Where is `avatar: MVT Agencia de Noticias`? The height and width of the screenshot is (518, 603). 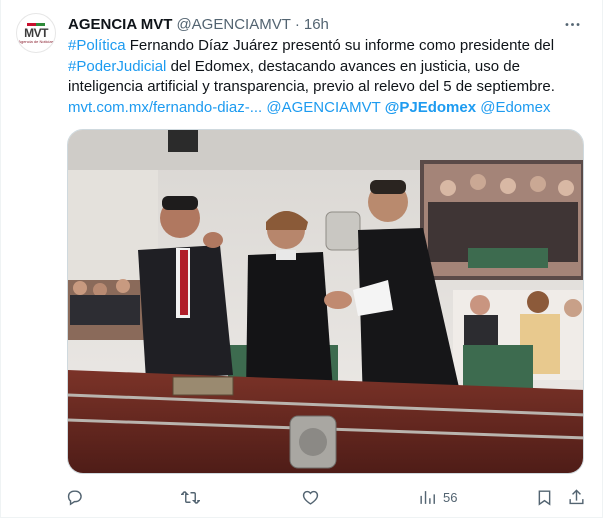
avatar: MVT Agencia de Noticias is located at coordinates (36, 33).